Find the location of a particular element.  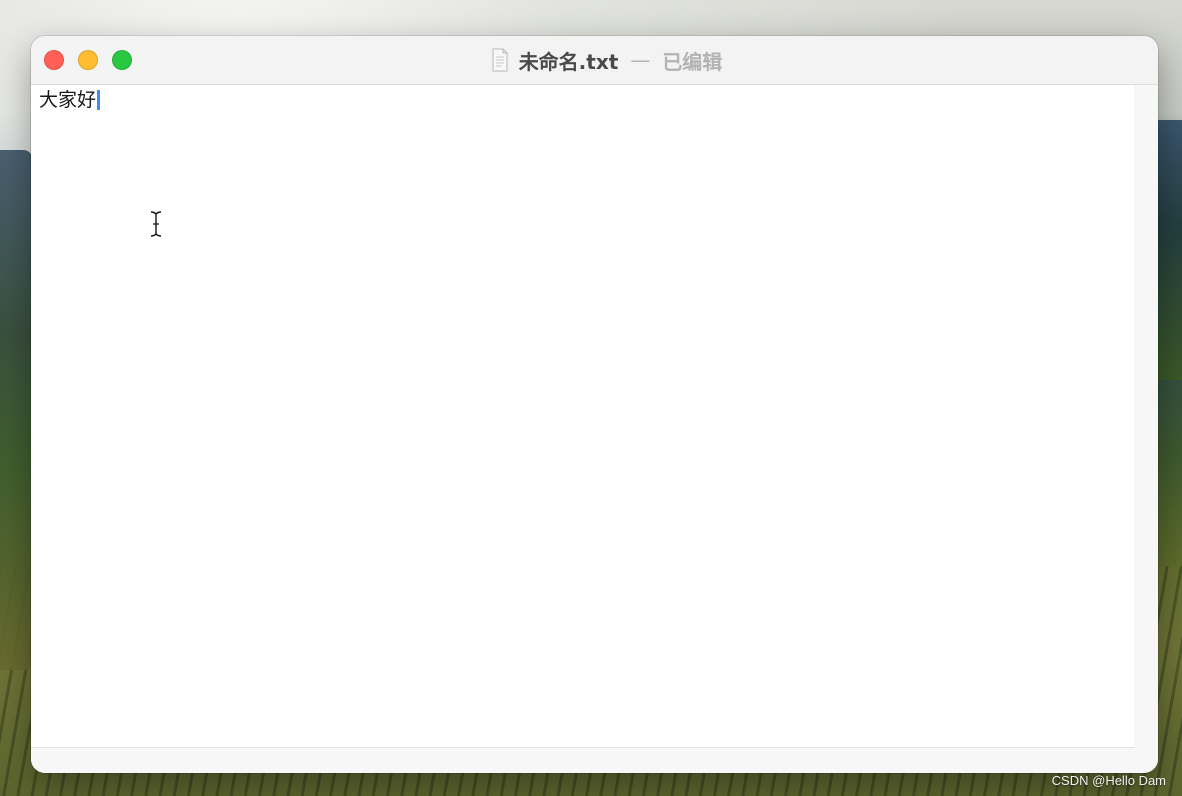

edited-status: 已编辑 is located at coordinates (692, 61).